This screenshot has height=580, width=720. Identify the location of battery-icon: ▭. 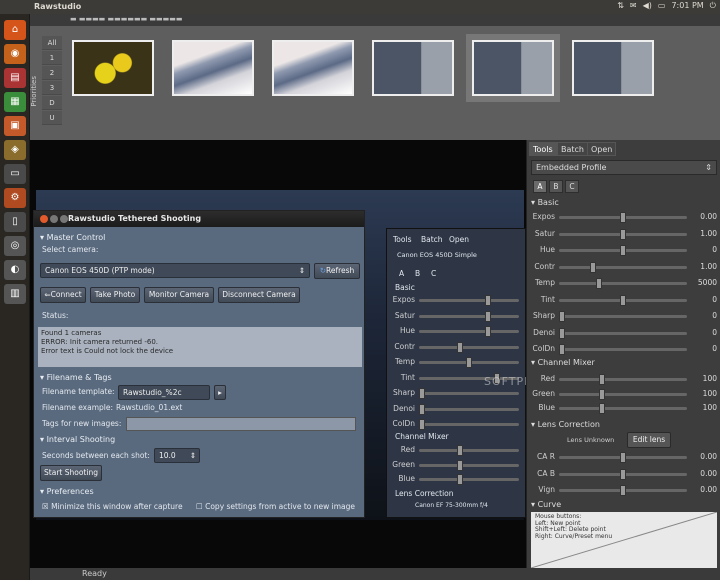
(662, 6).